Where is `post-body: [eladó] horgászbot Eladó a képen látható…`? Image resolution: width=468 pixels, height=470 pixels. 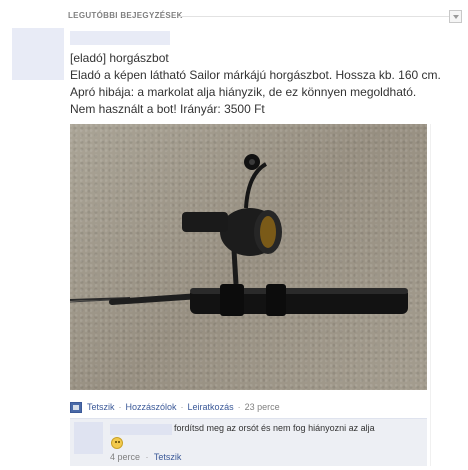
post-body: [eladó] horgászbot Eladó a képen látható… is located at coordinates (267, 84).